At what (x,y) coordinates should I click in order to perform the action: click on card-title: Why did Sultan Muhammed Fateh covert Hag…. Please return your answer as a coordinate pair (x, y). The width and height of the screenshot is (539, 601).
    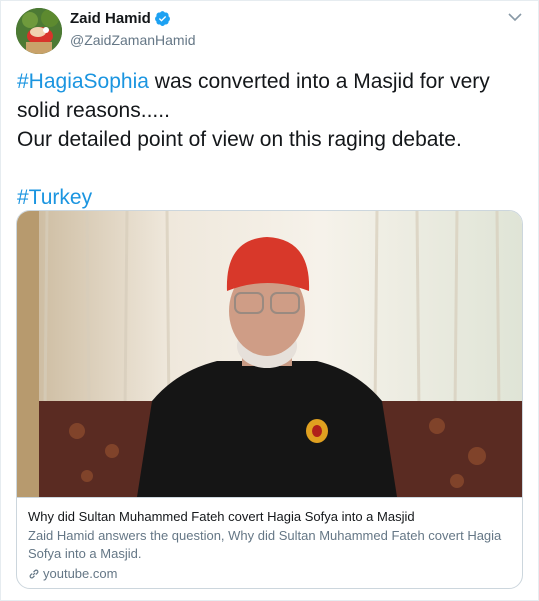
    Looking at the image, I should click on (270, 516).